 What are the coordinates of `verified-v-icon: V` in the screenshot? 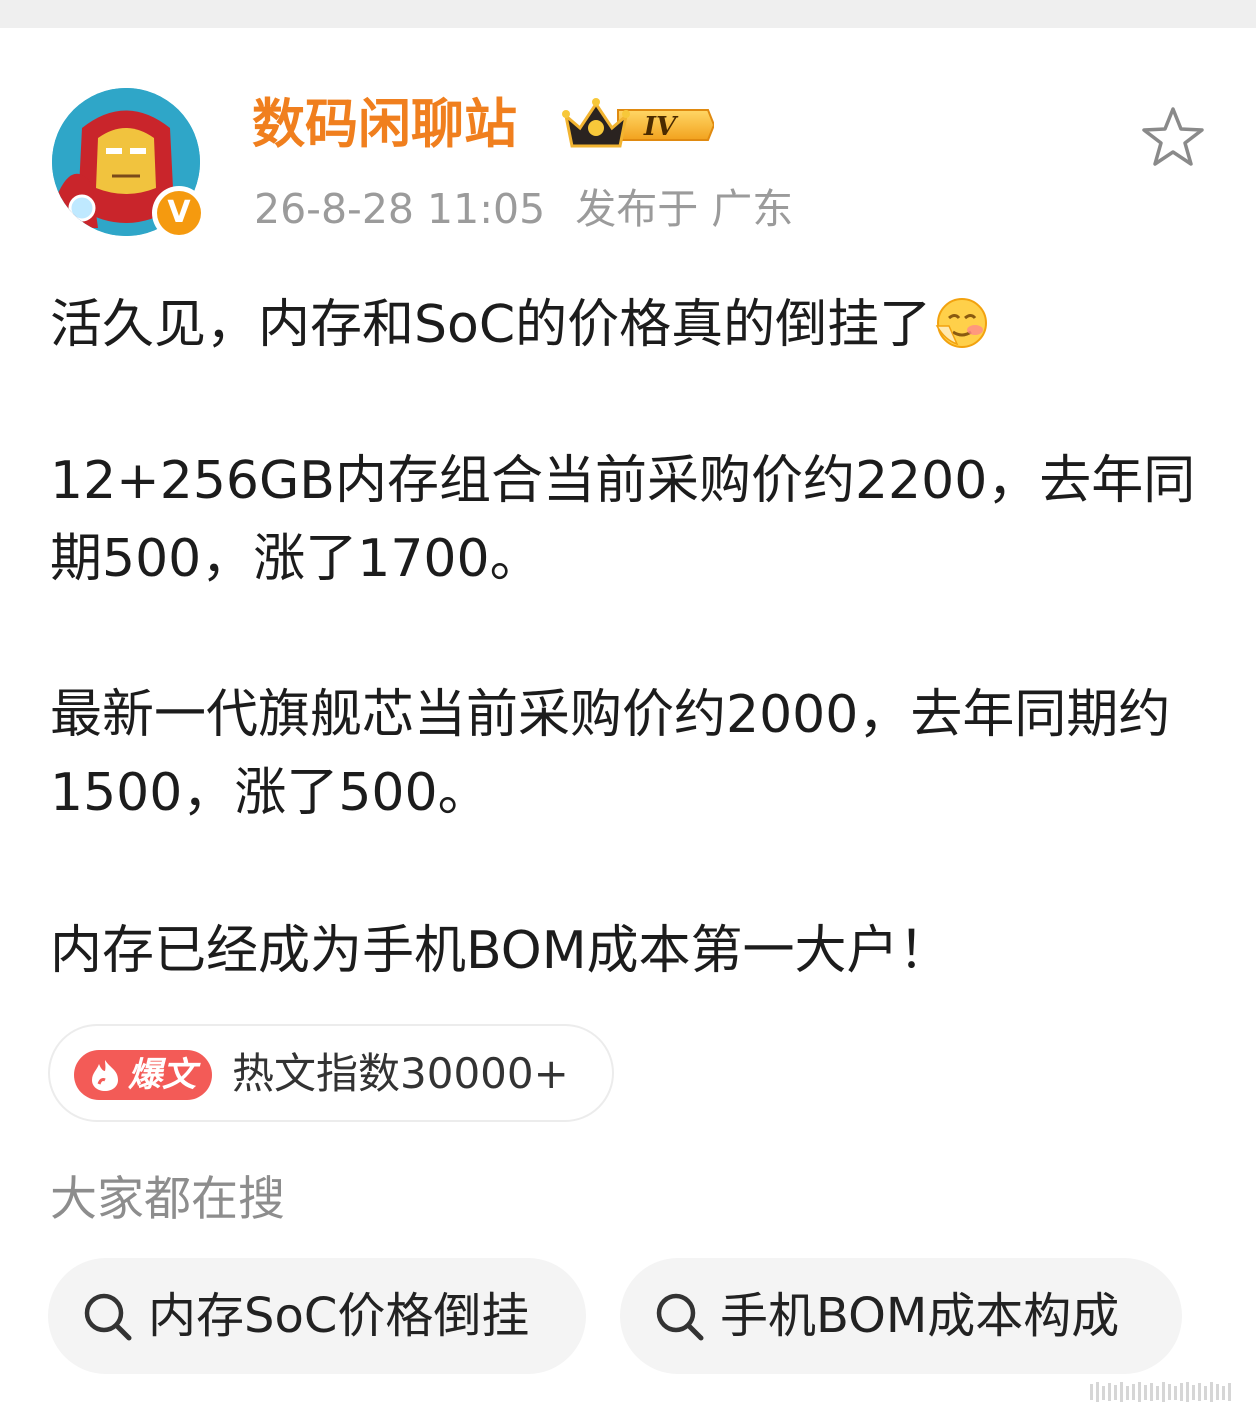 It's located at (179, 213).